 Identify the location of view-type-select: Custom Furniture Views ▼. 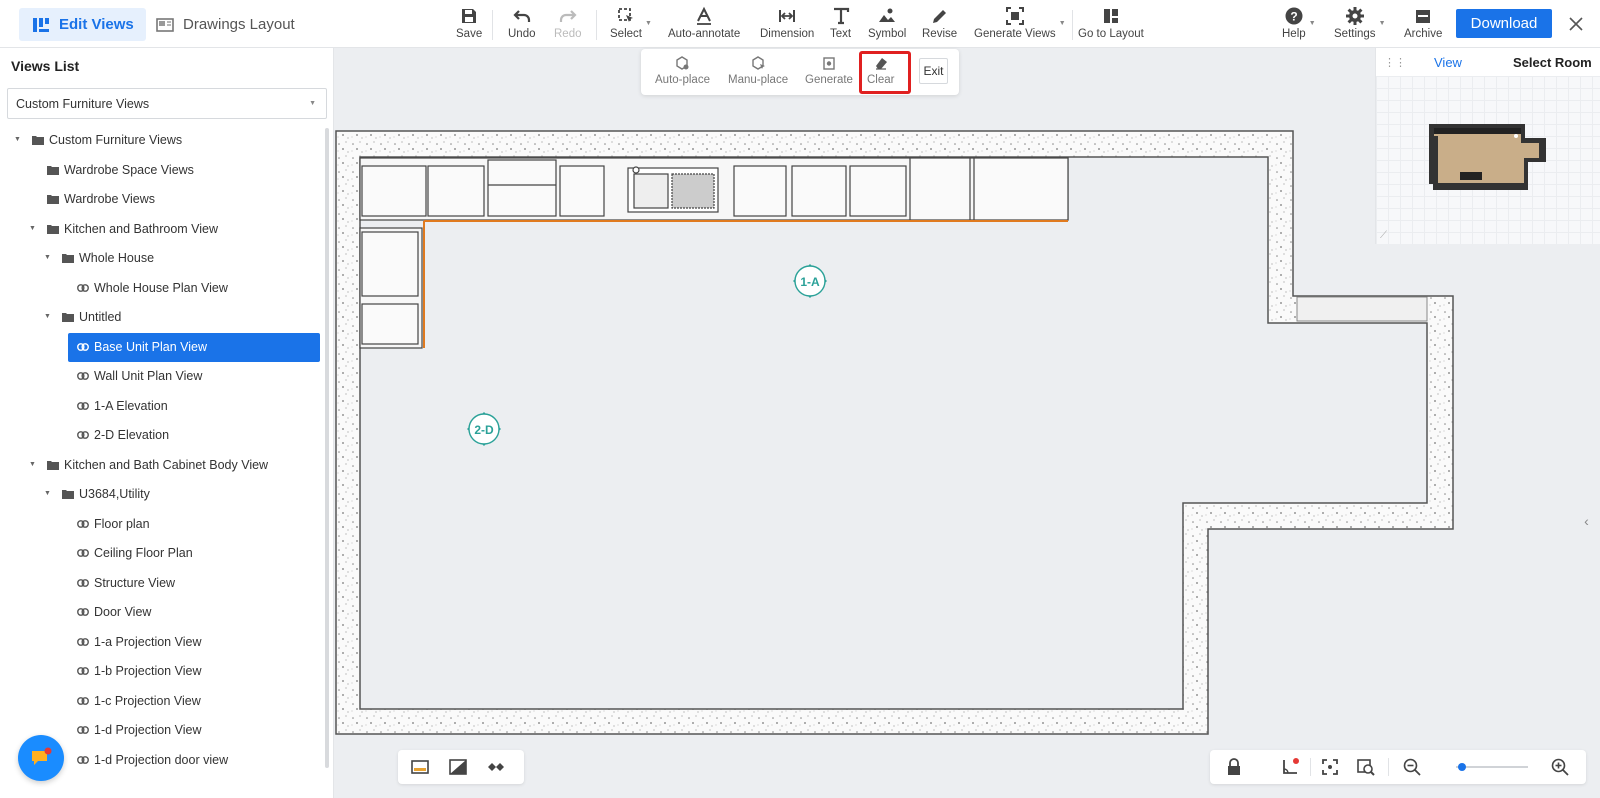
(167, 103).